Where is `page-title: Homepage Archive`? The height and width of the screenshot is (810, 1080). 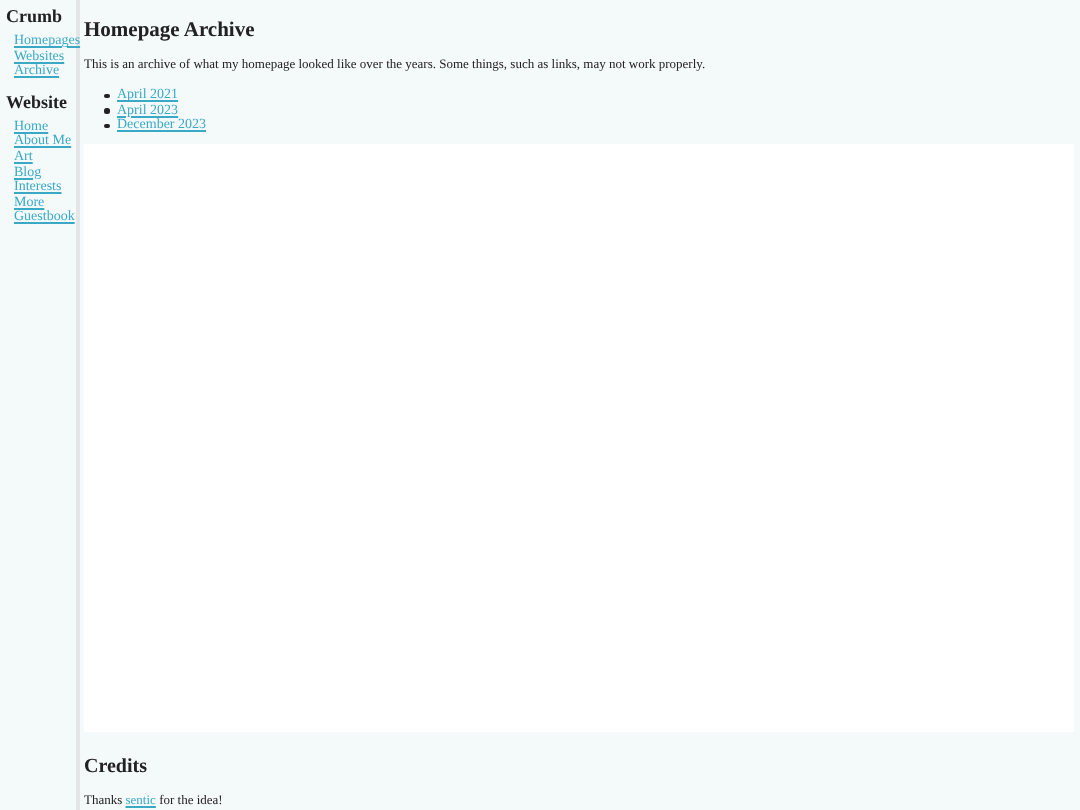
page-title: Homepage Archive is located at coordinates (170, 31).